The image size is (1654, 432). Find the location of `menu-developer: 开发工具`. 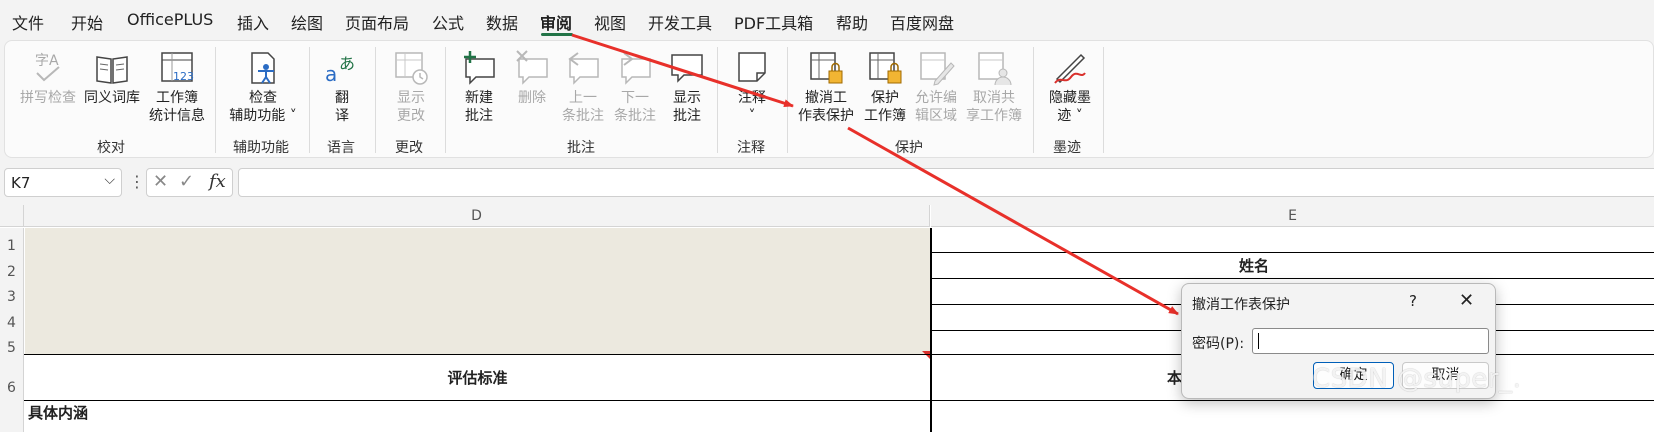

menu-developer: 开发工具 is located at coordinates (680, 22).